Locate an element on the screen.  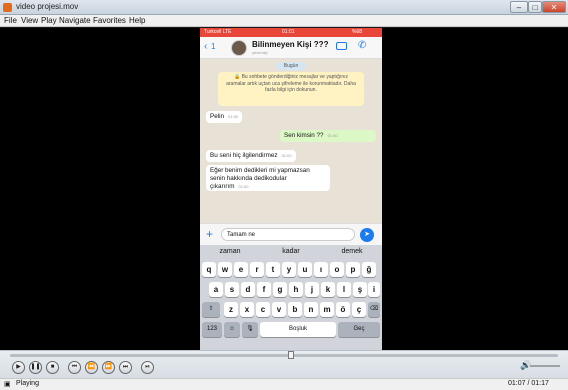
message-text: Bu seni hiç ilgilendirmez is located at coordinates (244, 155).